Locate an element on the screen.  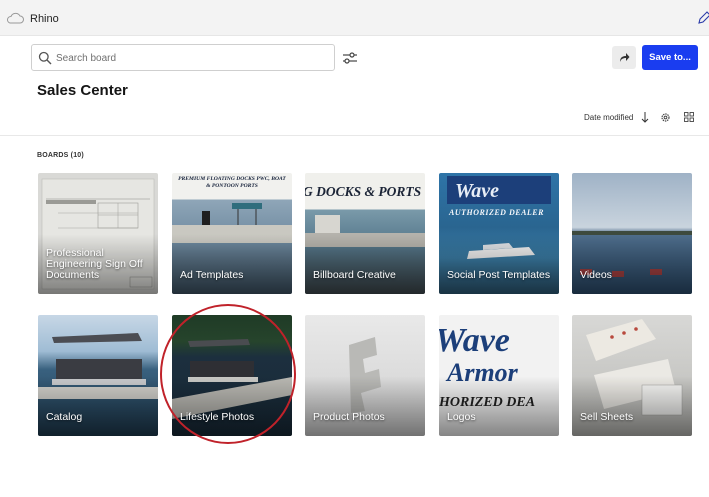
title-bar: Rhino is located at coordinates (354, 18).